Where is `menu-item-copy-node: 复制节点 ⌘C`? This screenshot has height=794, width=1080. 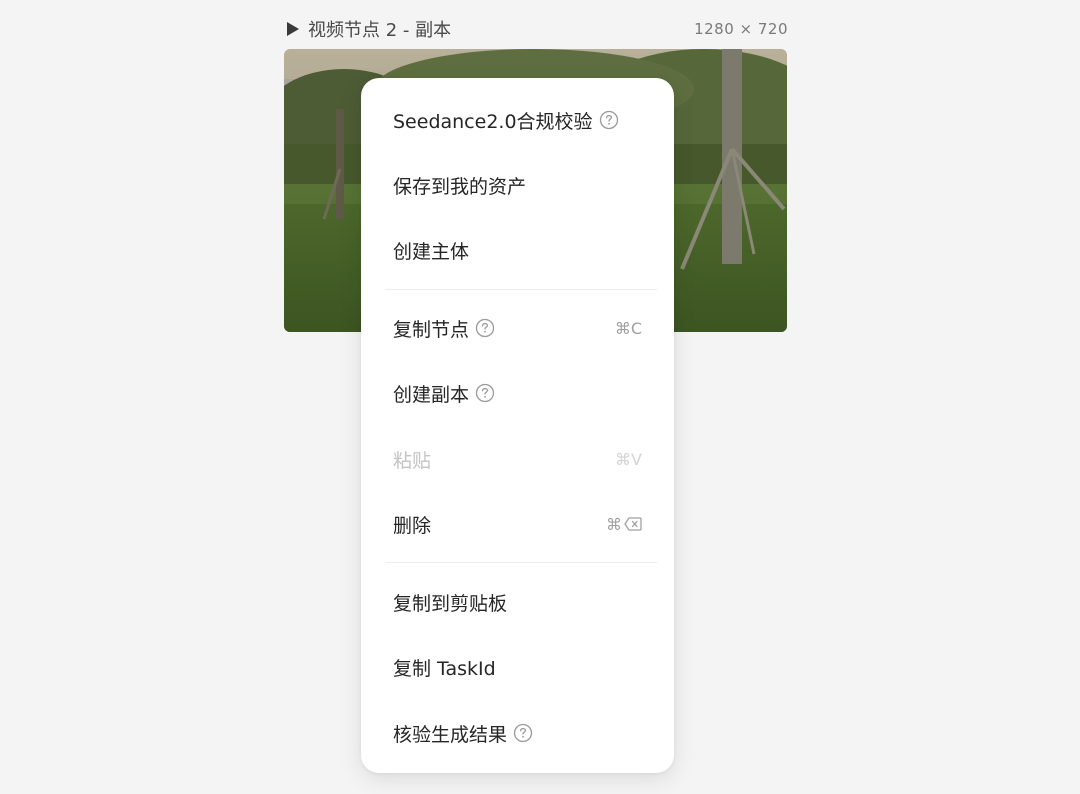 menu-item-copy-node: 复制节点 ⌘C is located at coordinates (517, 328).